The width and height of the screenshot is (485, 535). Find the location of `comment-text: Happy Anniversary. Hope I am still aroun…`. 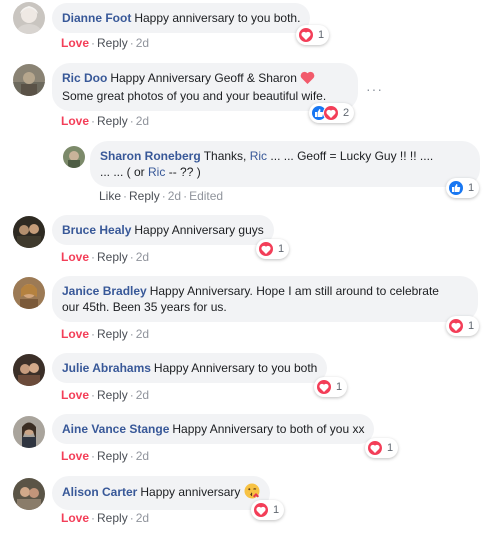

comment-text: Happy Anniversary. Hope I am still aroun… is located at coordinates (294, 291).